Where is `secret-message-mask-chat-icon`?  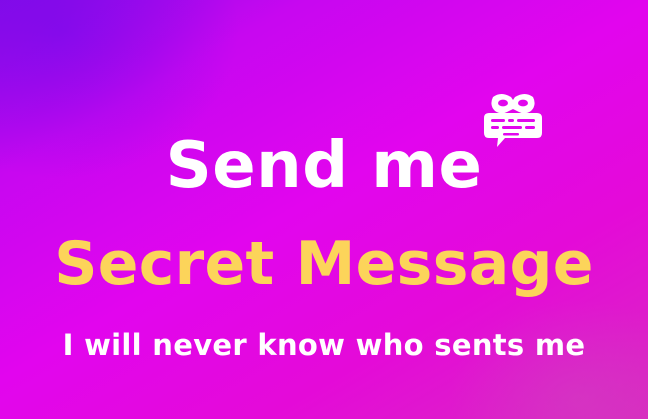 secret-message-mask-chat-icon is located at coordinates (513, 120).